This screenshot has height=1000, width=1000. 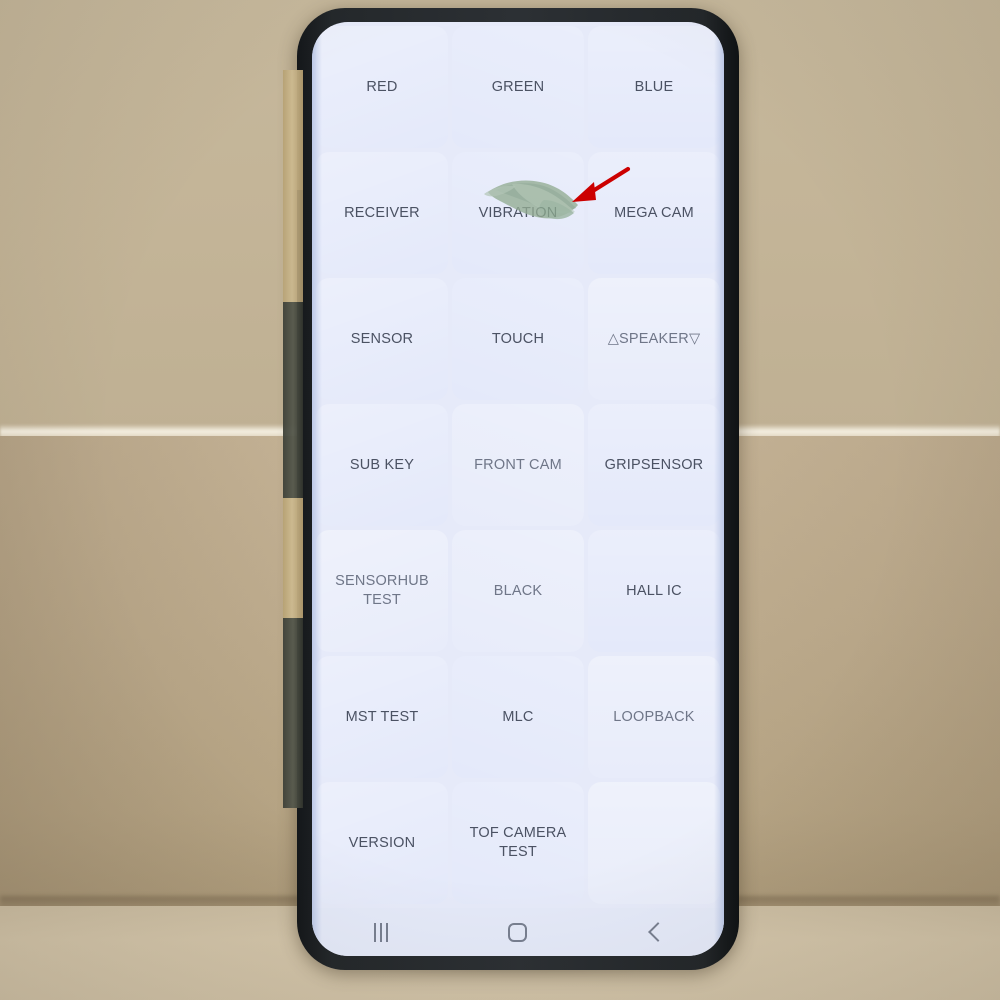 I want to click on test-button-label: TOUCH, so click(x=518, y=338).